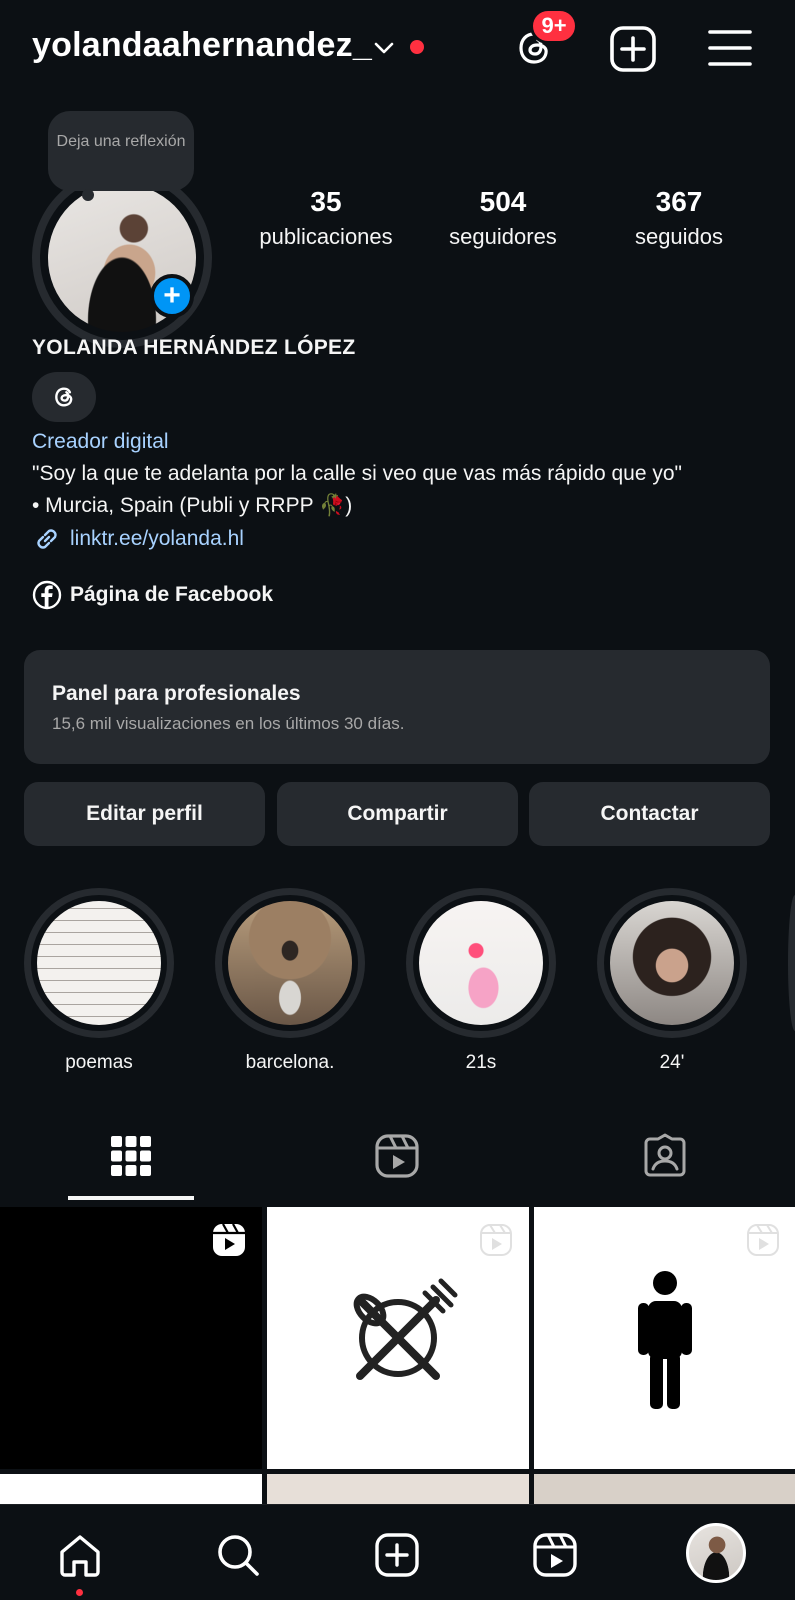 The image size is (795, 1600). What do you see at coordinates (290, 1062) in the screenshot?
I see `highlight-label: barcelona.` at bounding box center [290, 1062].